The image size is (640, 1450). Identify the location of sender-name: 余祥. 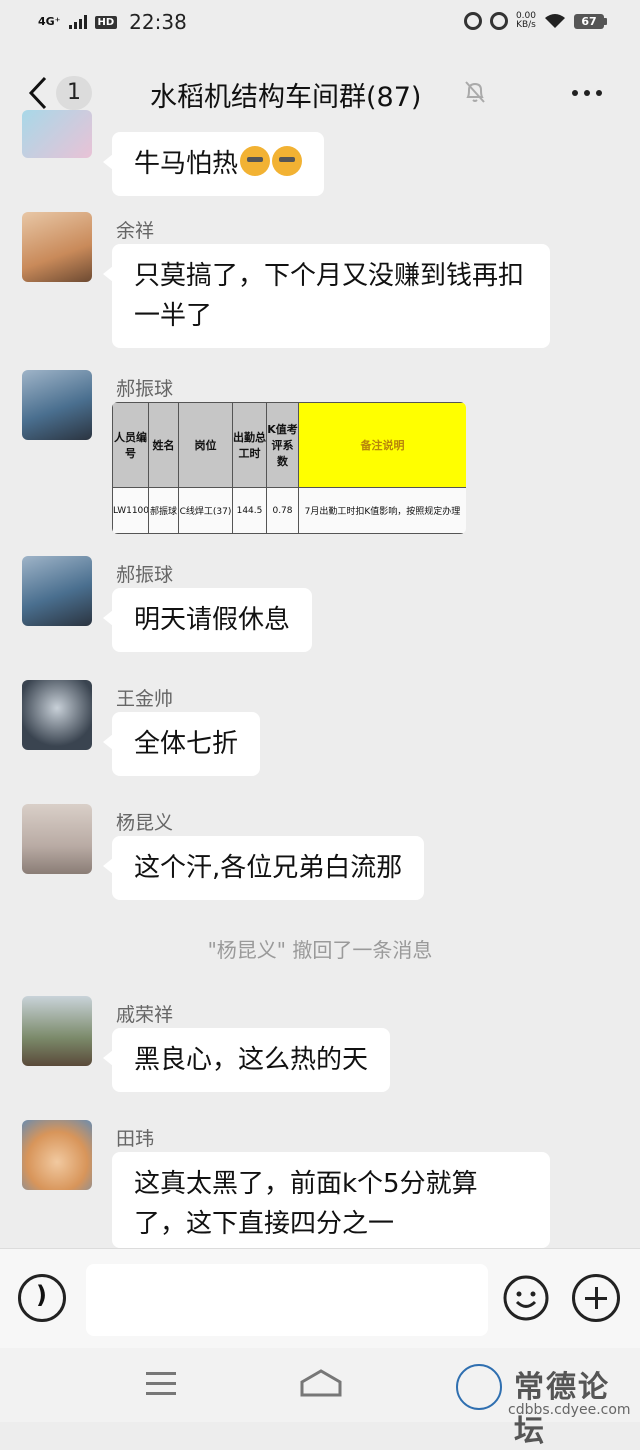
(135, 231).